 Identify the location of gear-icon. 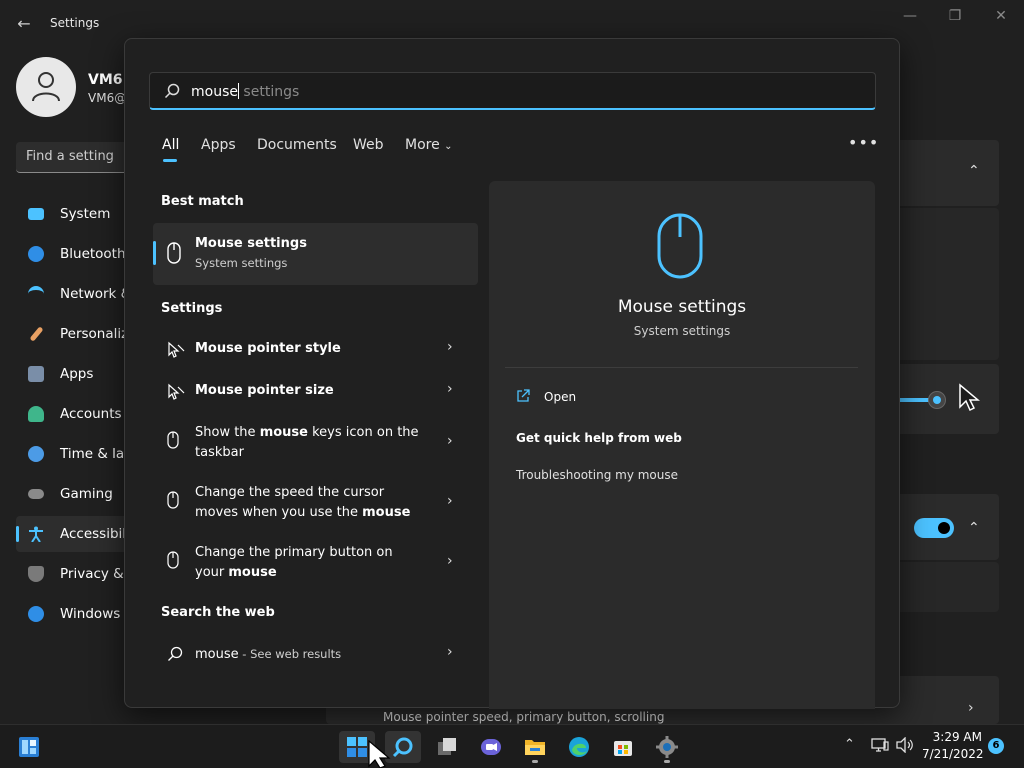
(667, 747).